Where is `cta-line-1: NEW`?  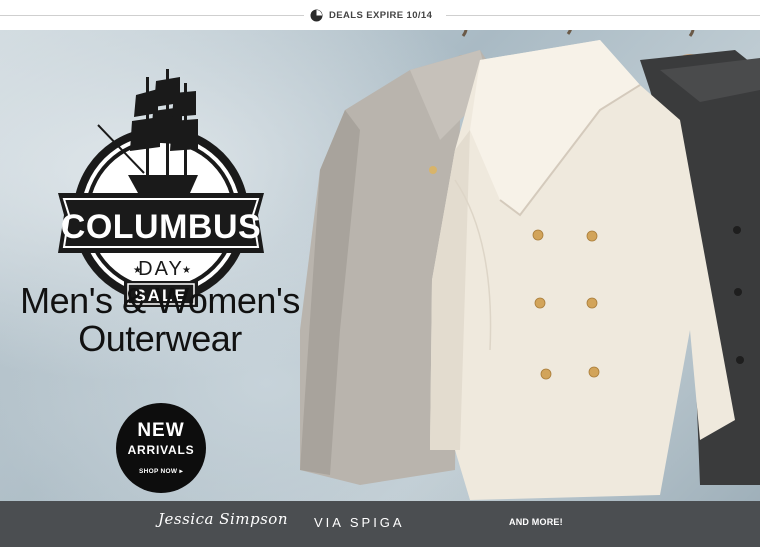 cta-line-1: NEW is located at coordinates (161, 430).